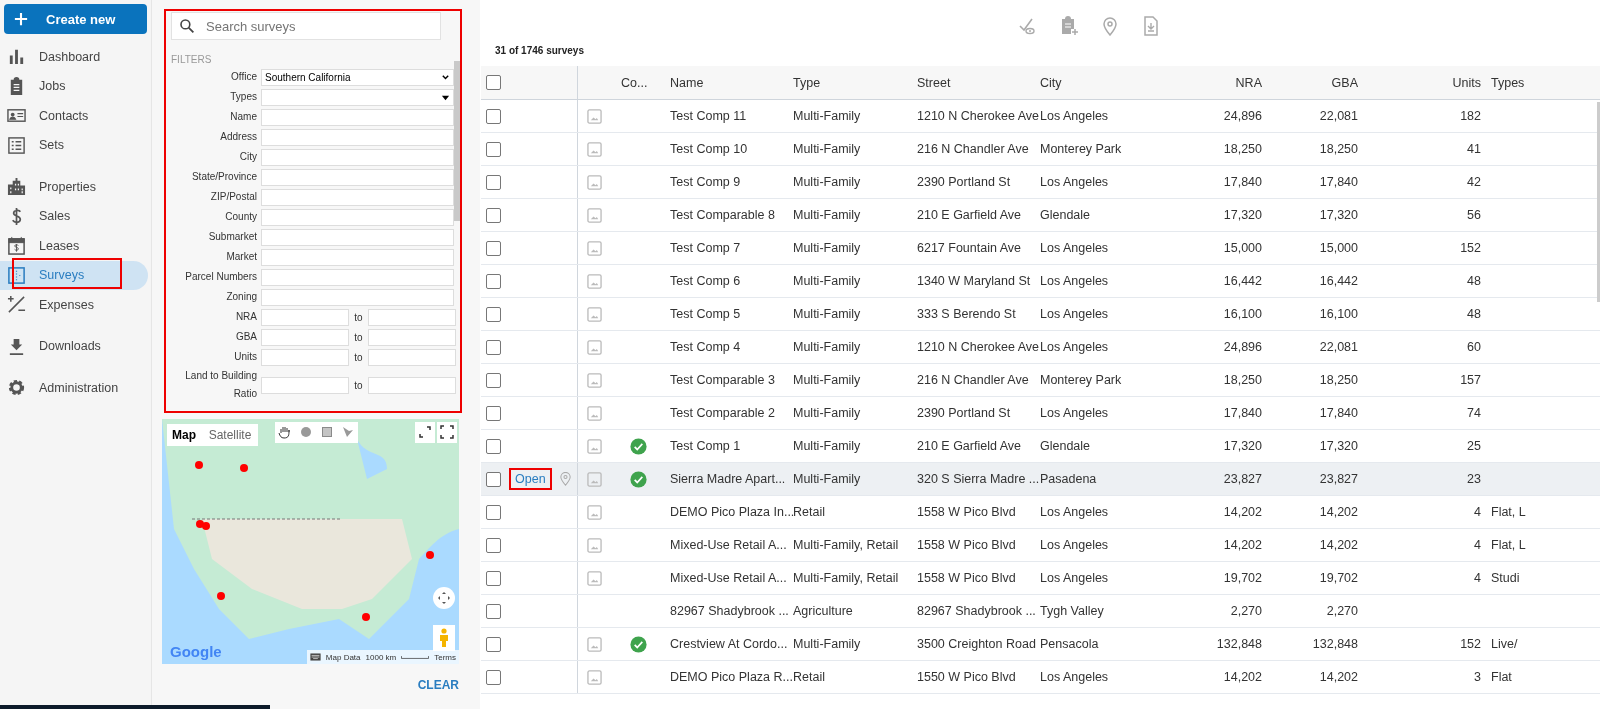 Image resolution: width=1600 pixels, height=709 pixels. Describe the element at coordinates (74, 57) in the screenshot. I see `nav-item: Dashboard` at that location.